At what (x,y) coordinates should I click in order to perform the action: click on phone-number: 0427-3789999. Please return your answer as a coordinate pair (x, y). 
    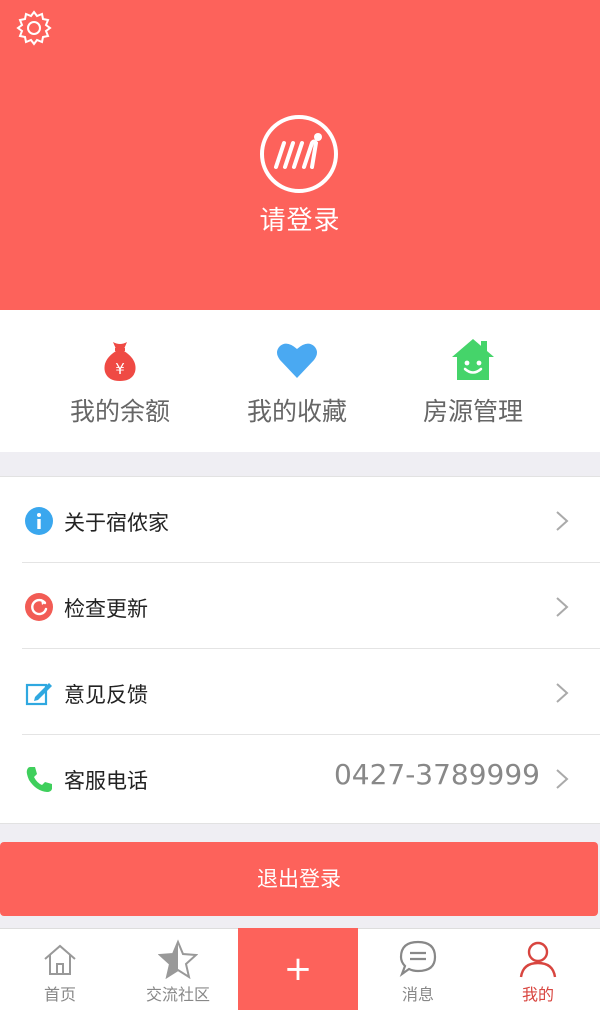
    Looking at the image, I should click on (437, 774).